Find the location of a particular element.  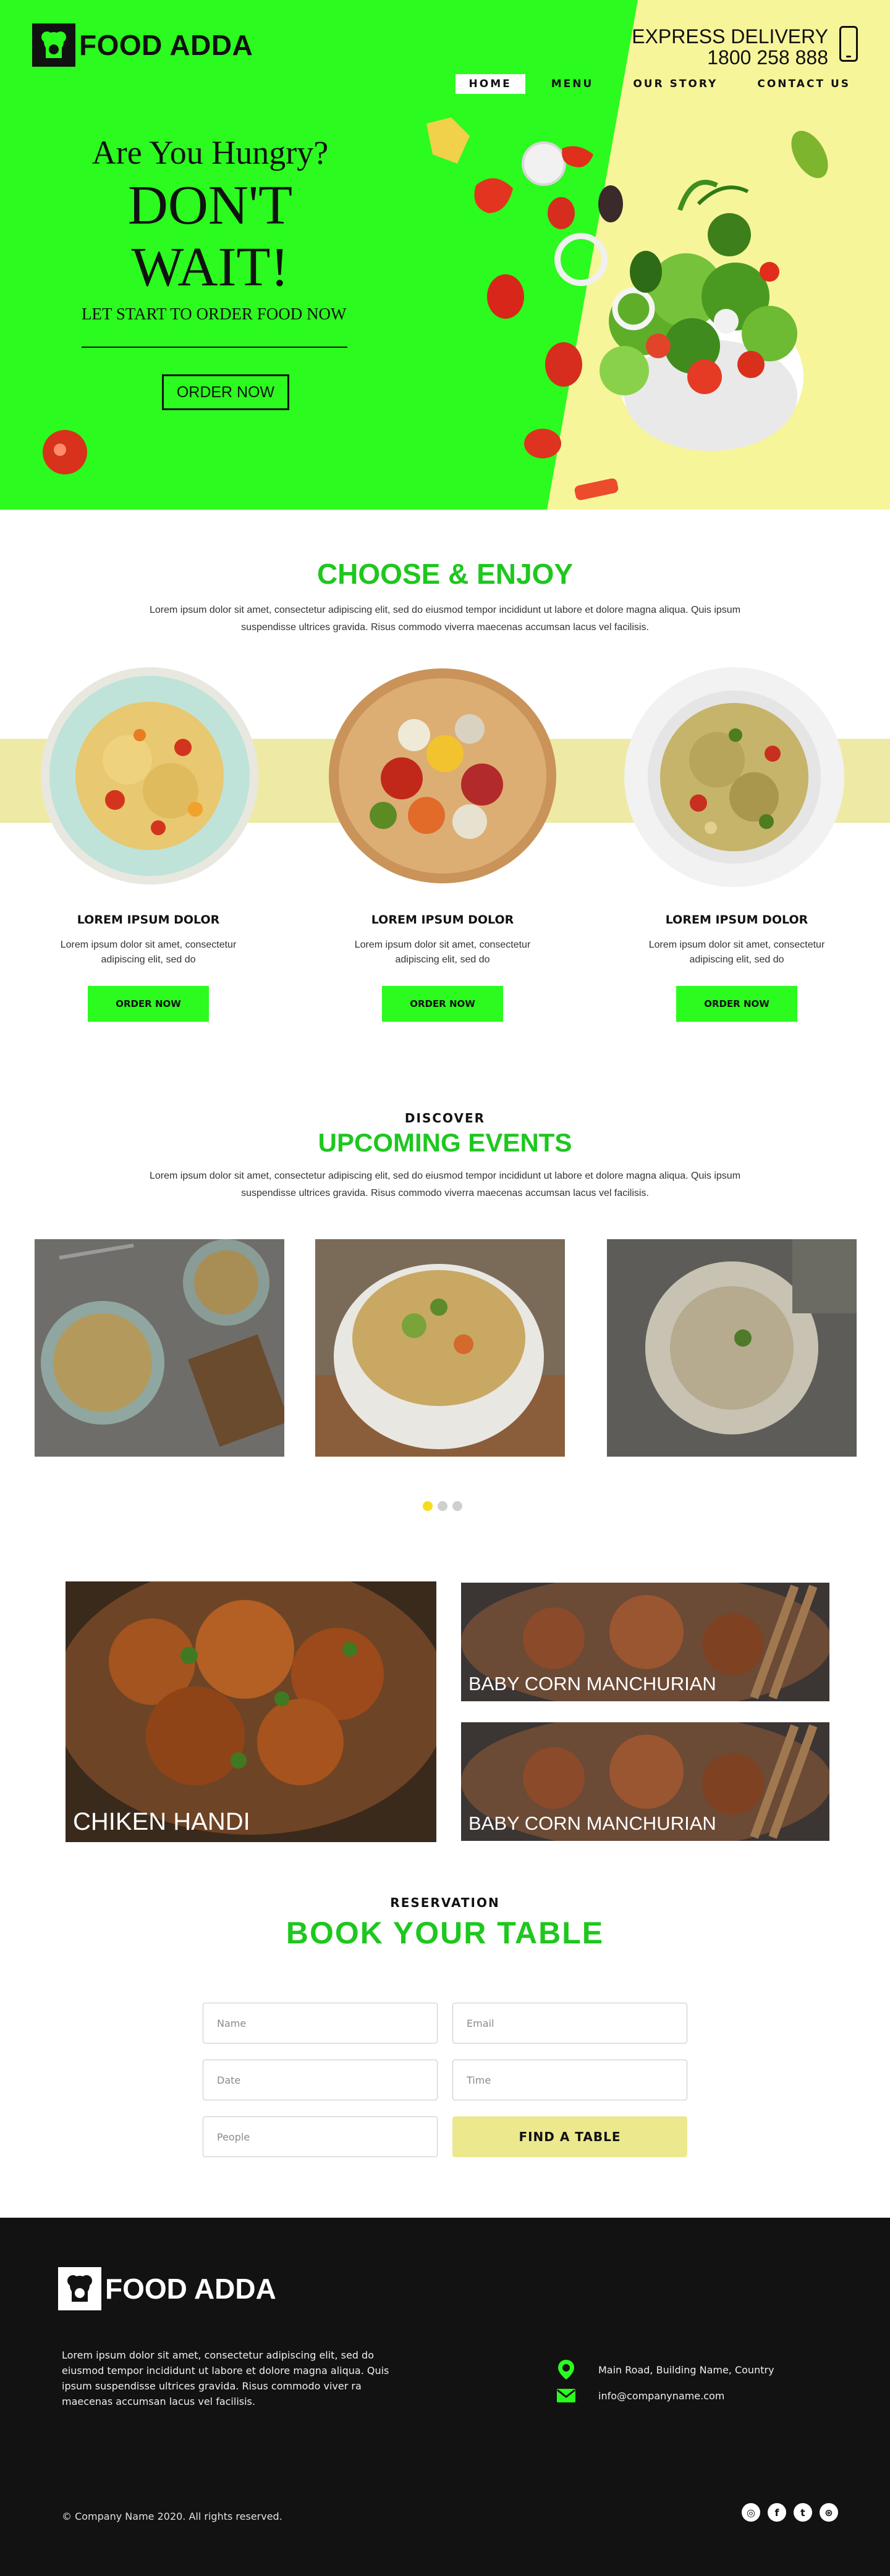

footer-logo: FOOD ADDA is located at coordinates (167, 2288).